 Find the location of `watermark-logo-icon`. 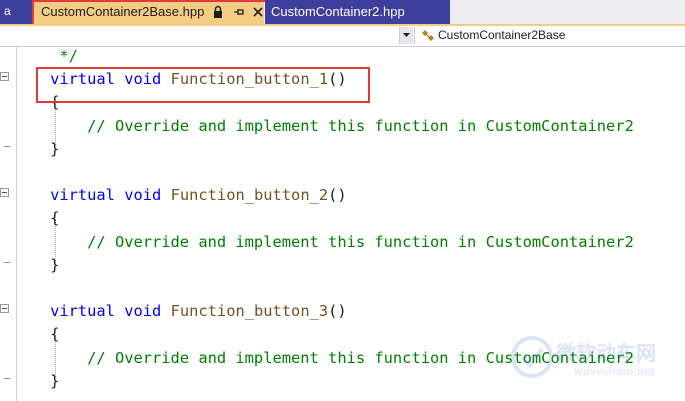

watermark-logo-icon is located at coordinates (532, 357).